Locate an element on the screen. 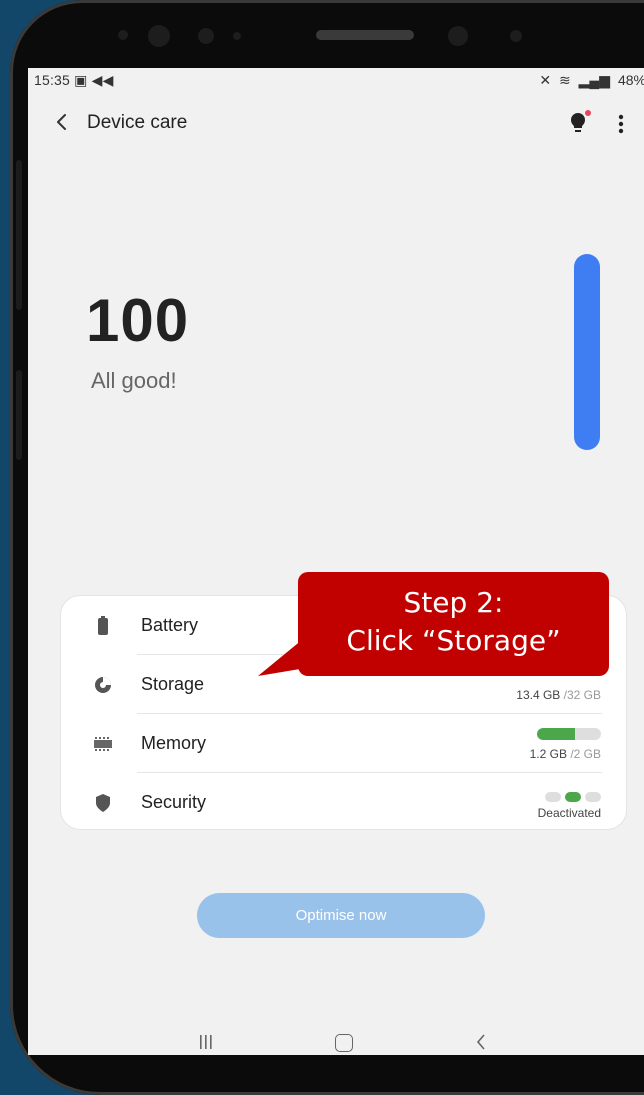  navigation-bar is located at coordinates (336, 1040).